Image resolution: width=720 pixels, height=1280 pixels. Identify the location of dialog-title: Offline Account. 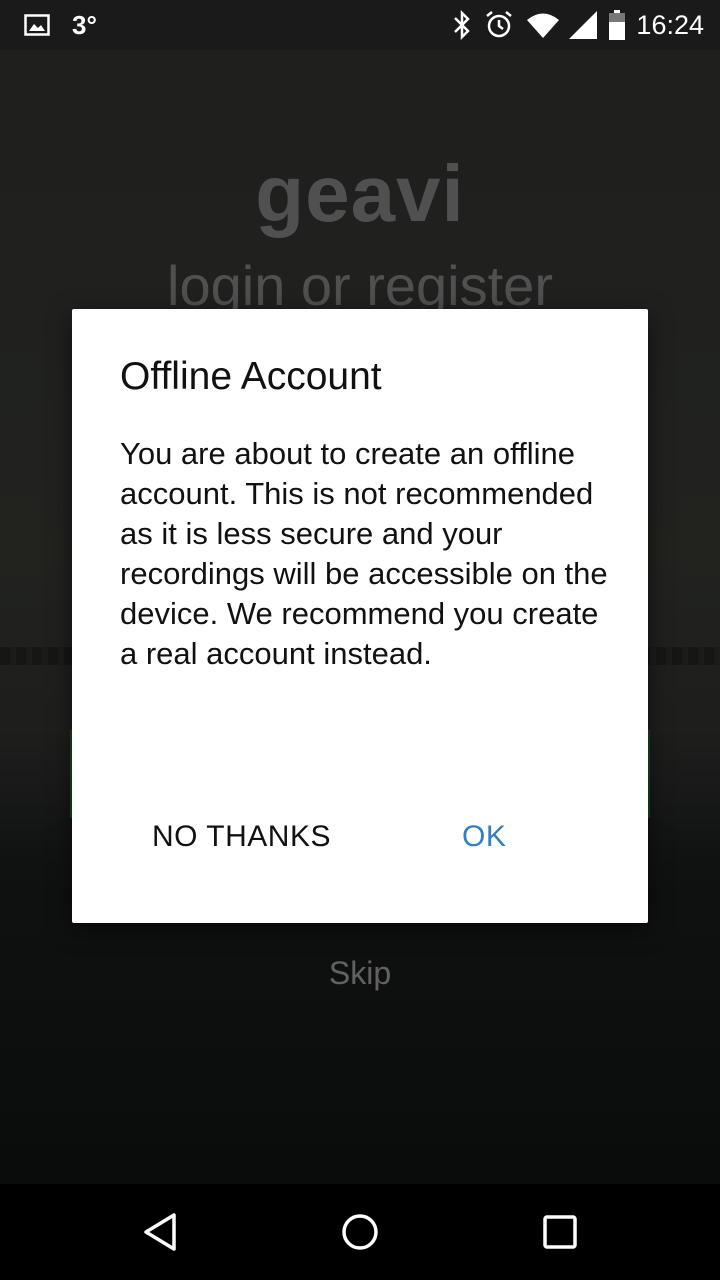
(251, 376).